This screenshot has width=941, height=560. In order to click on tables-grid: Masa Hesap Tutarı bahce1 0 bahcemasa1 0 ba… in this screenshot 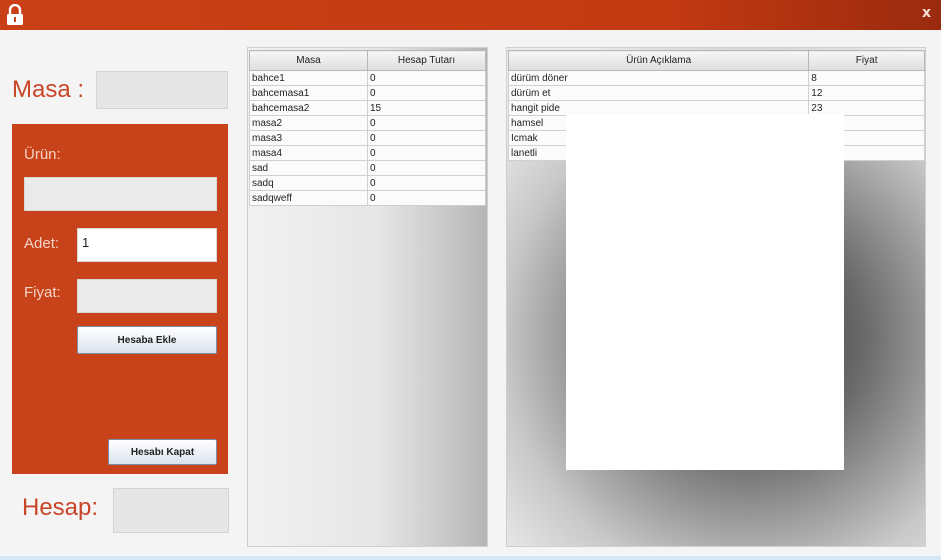, I will do `click(367, 128)`.